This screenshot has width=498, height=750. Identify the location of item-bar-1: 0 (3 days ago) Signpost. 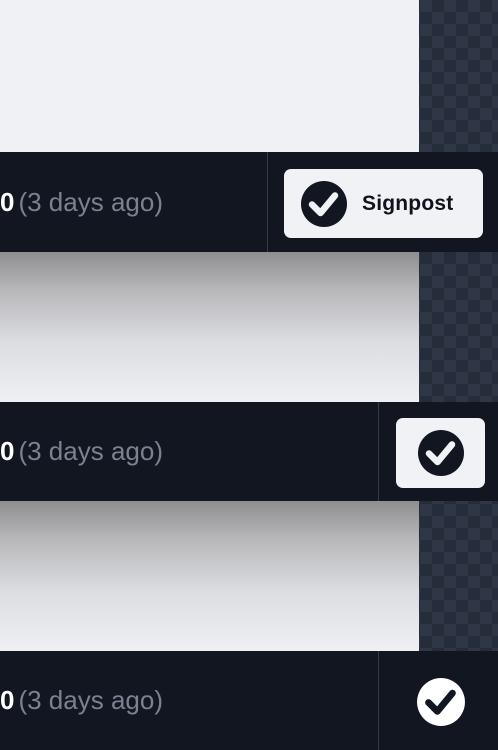
(249, 202).